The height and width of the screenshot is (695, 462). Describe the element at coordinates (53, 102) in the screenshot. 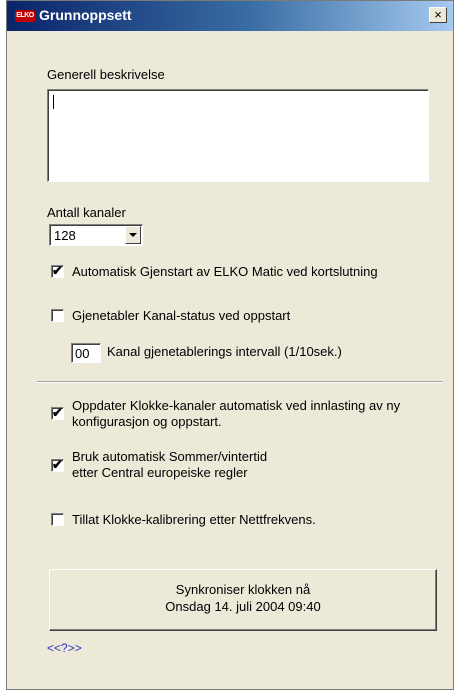

I see `text-caret` at that location.